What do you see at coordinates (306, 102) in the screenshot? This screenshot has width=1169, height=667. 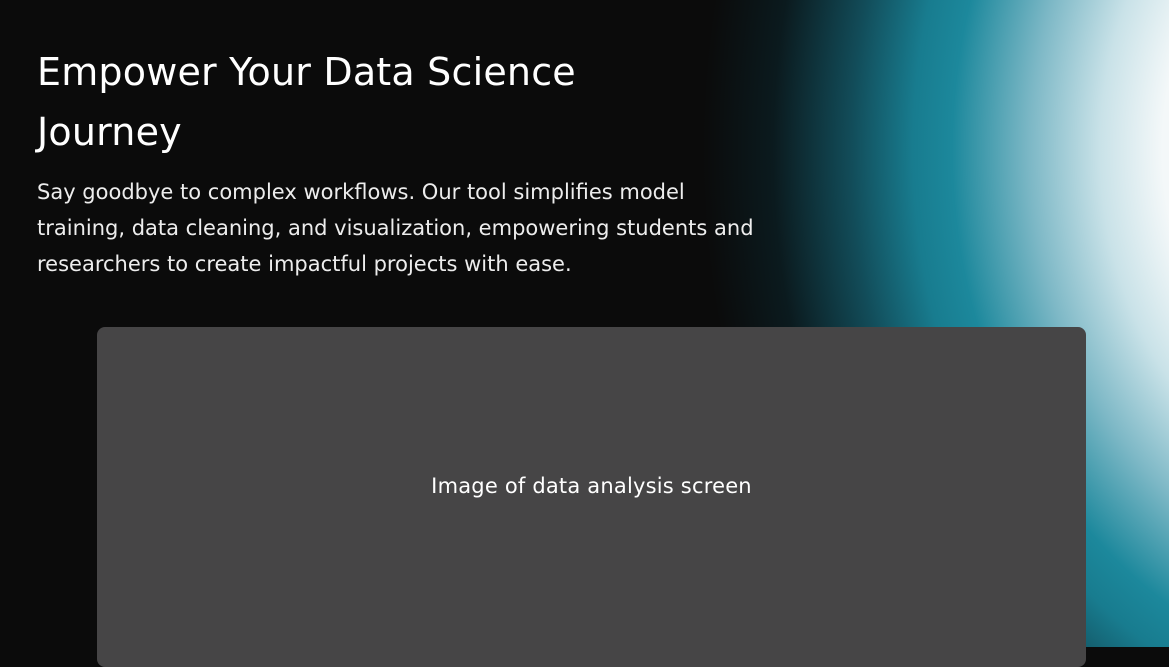 I see `hero-title: Empower Your Data Science Journey` at bounding box center [306, 102].